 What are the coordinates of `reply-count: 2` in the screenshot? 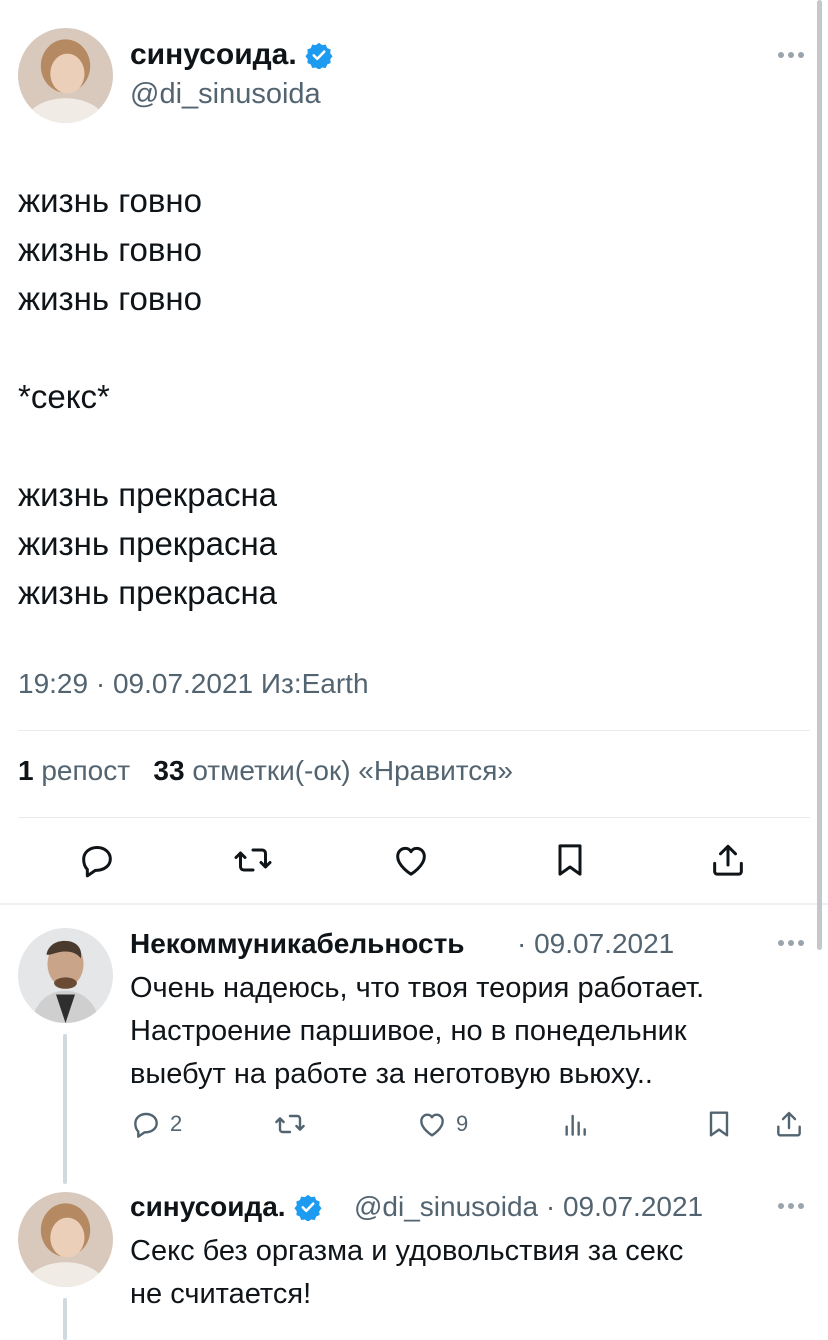 It's located at (176, 1123).